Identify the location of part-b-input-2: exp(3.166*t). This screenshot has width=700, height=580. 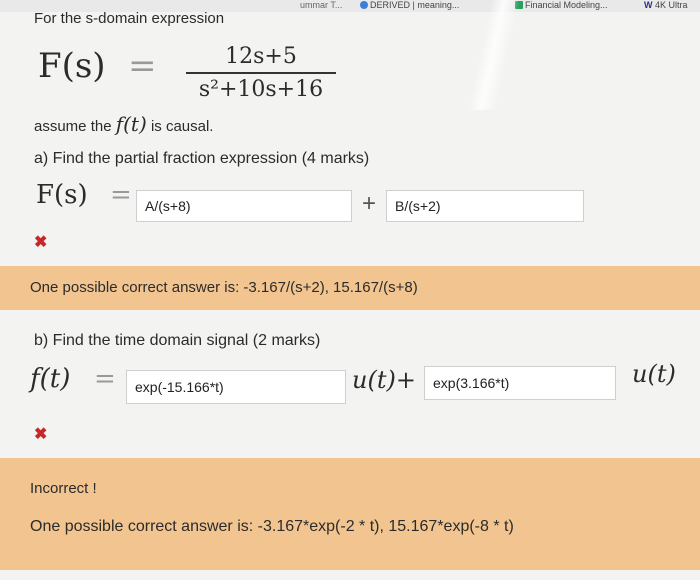
(520, 383).